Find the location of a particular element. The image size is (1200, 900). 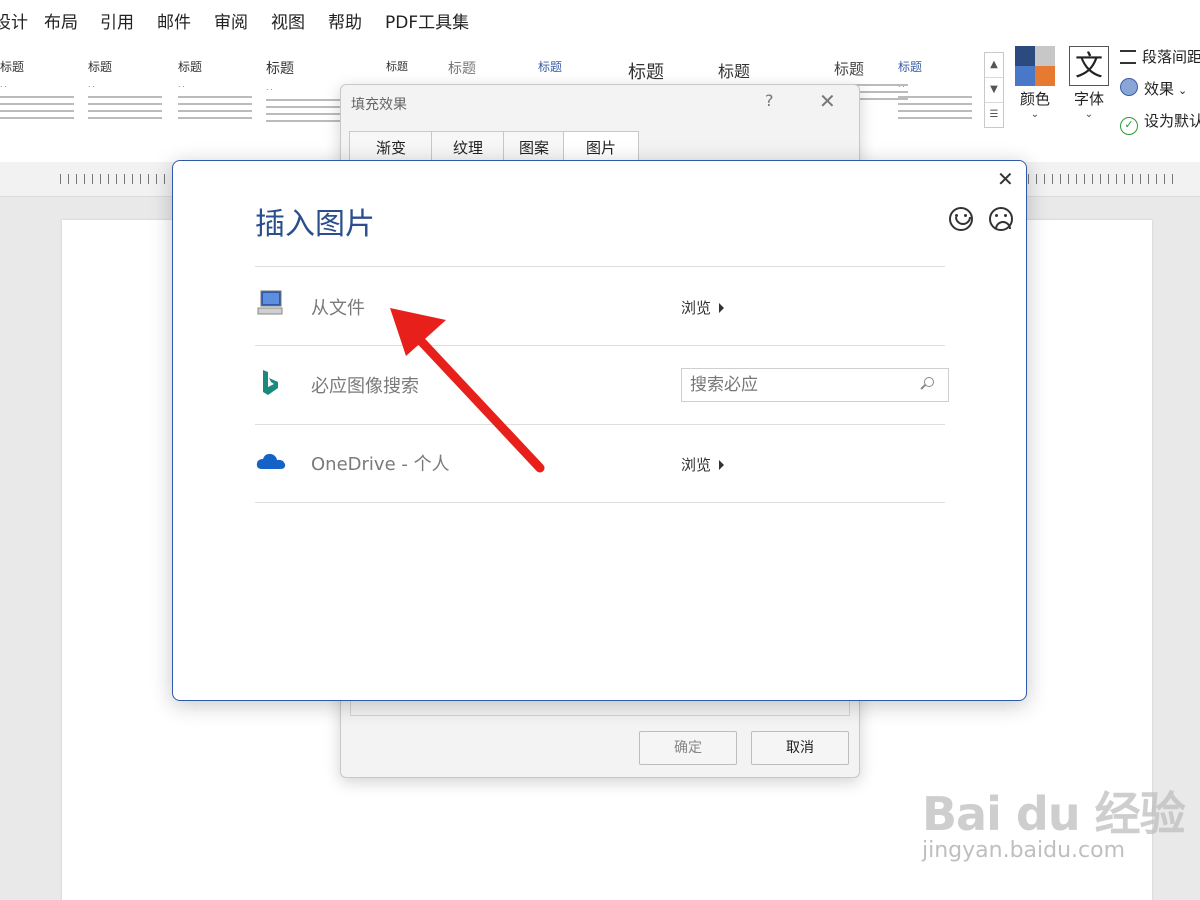

onedrive-icon is located at coordinates (271, 461).